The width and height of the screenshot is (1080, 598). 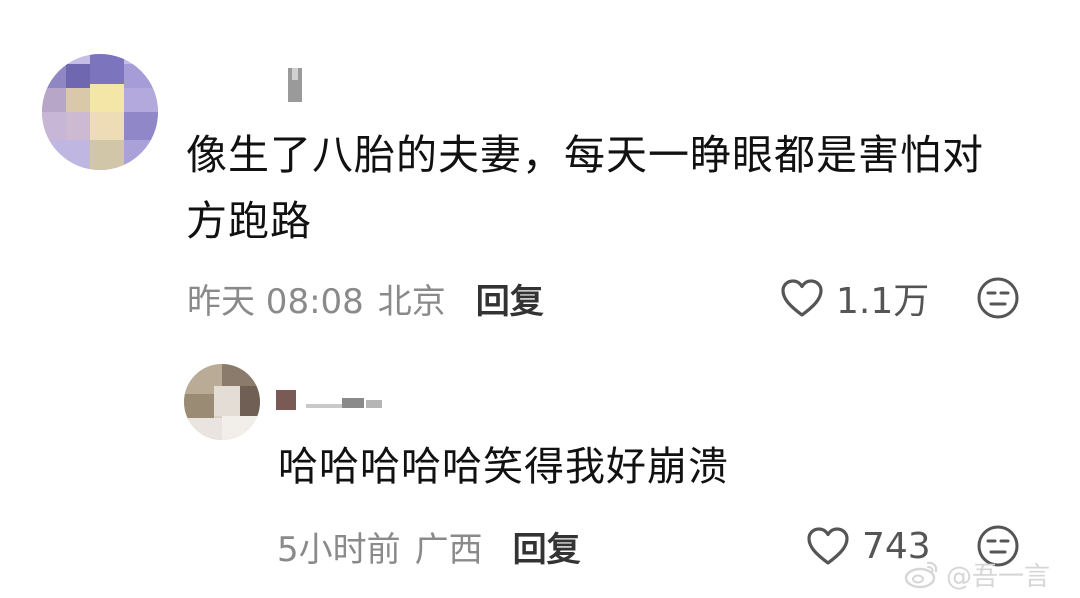 I want to click on watermark-text: @吾一言, so click(x=998, y=576).